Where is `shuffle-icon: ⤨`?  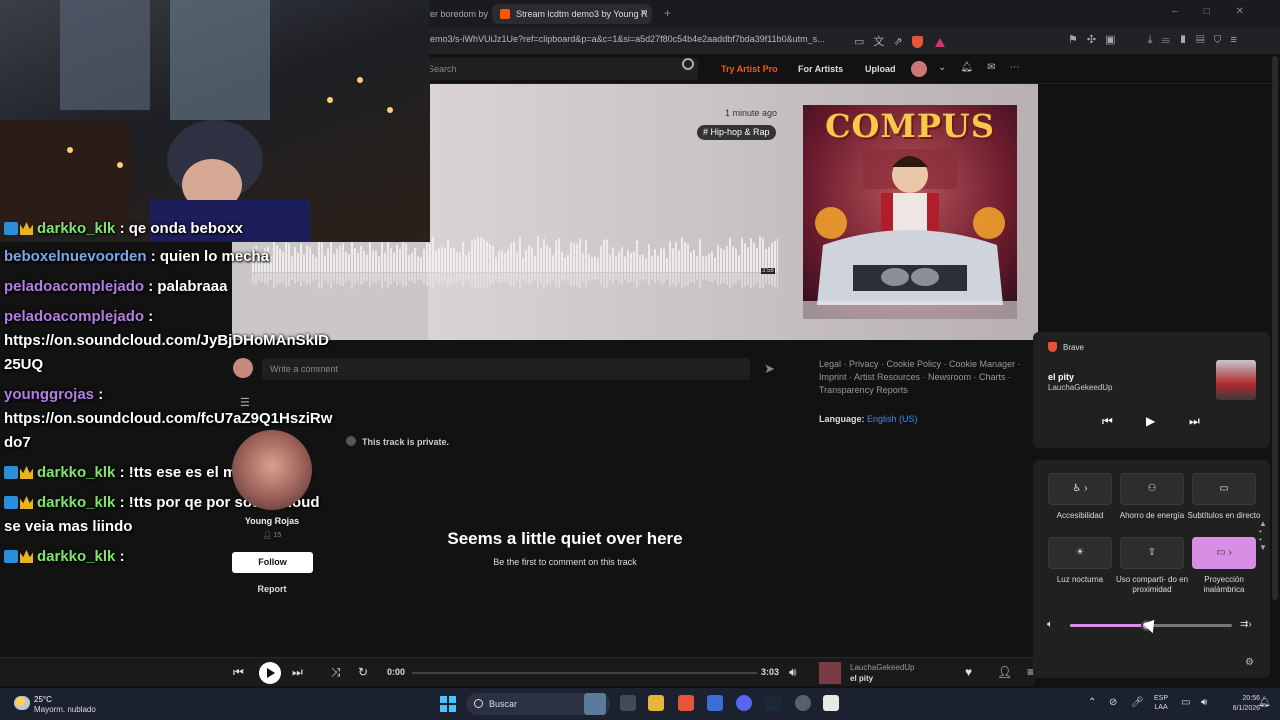
shuffle-icon: ⤨ is located at coordinates (336, 672).